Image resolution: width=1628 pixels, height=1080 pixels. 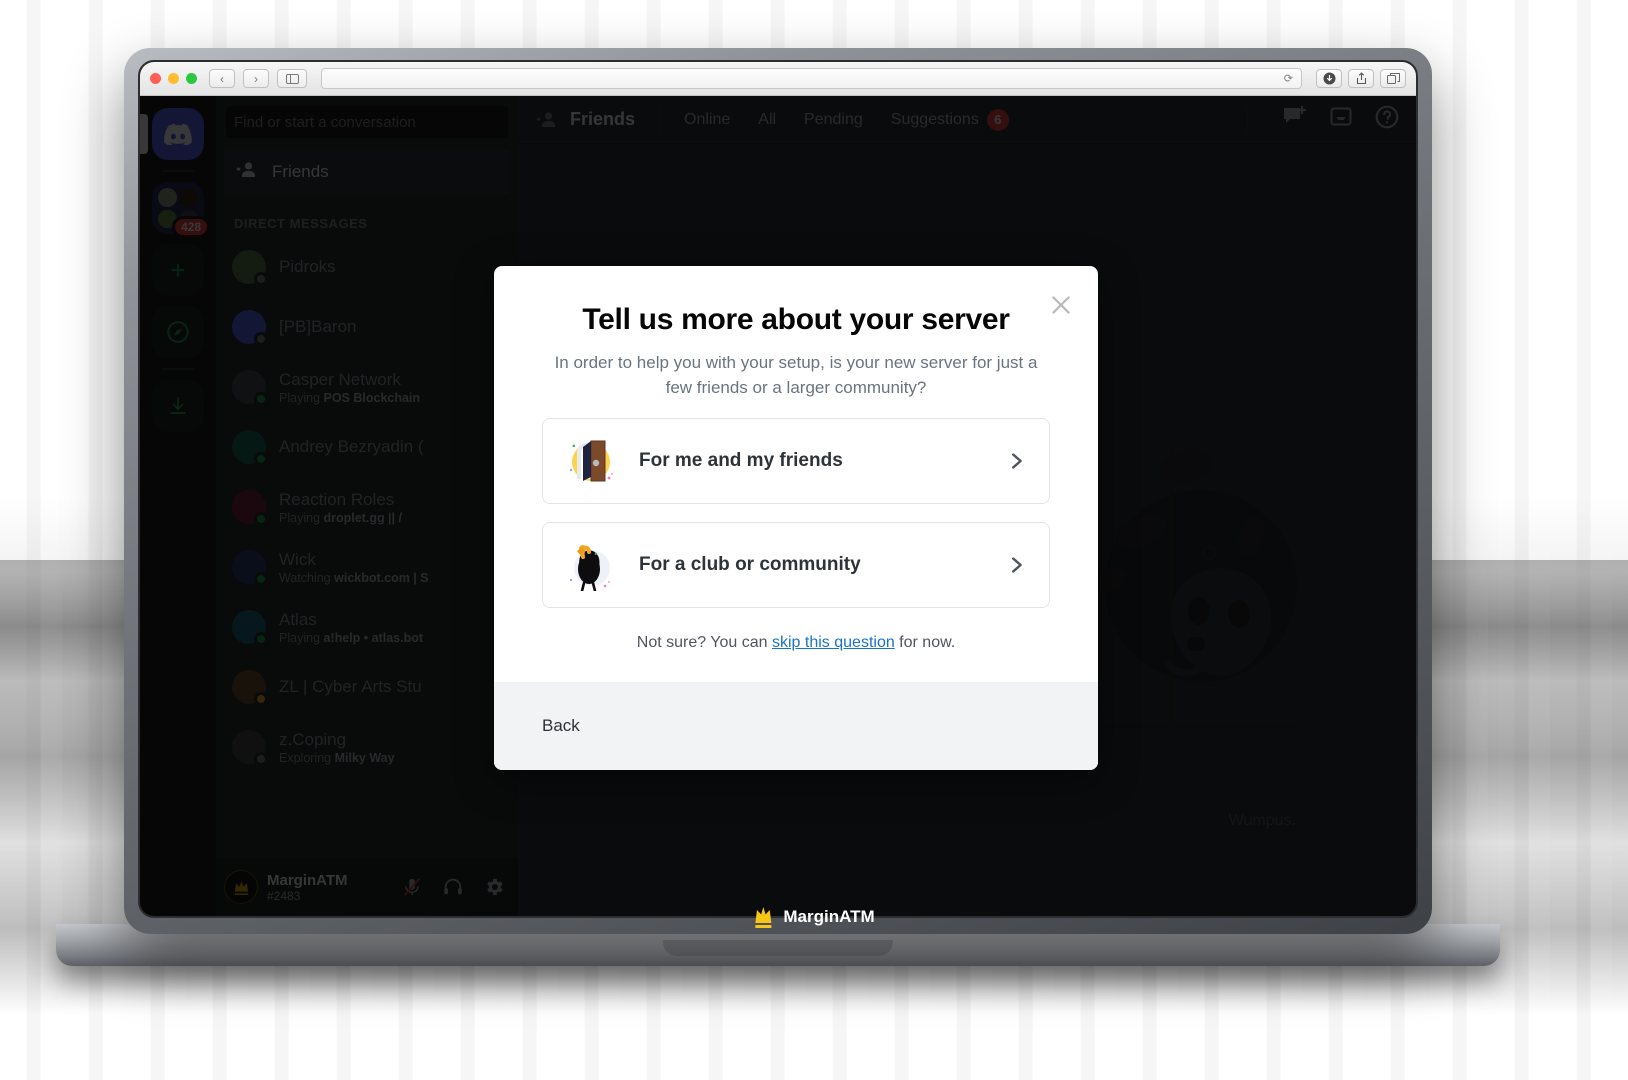 What do you see at coordinates (750, 564) in the screenshot?
I see `option-label: For a club or community` at bounding box center [750, 564].